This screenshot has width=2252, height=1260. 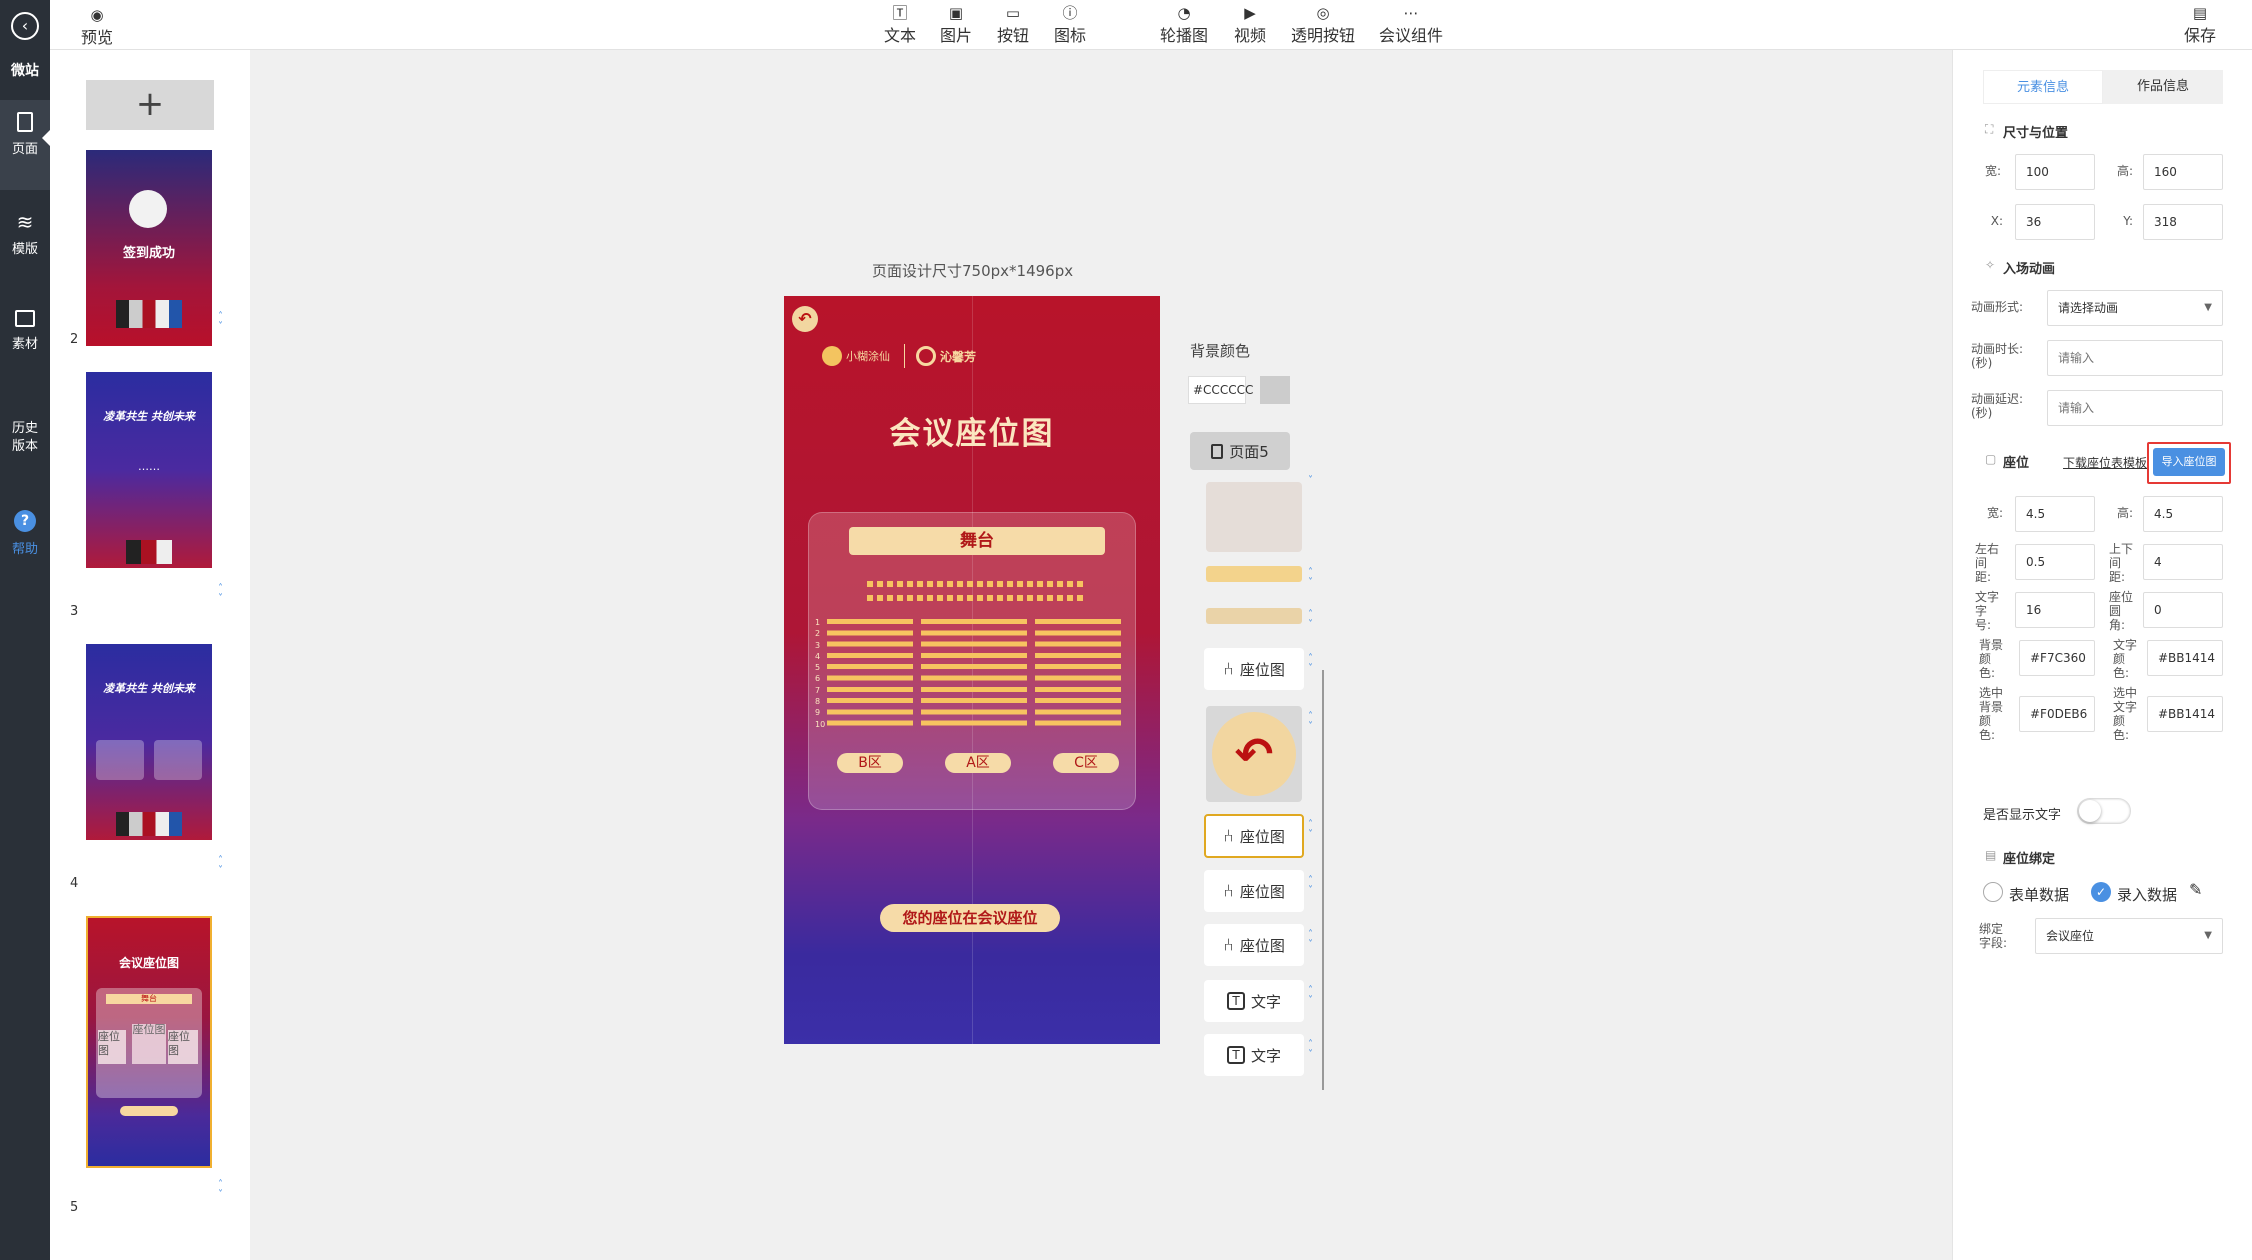 I want to click on row-number: 5, so click(x=818, y=668).